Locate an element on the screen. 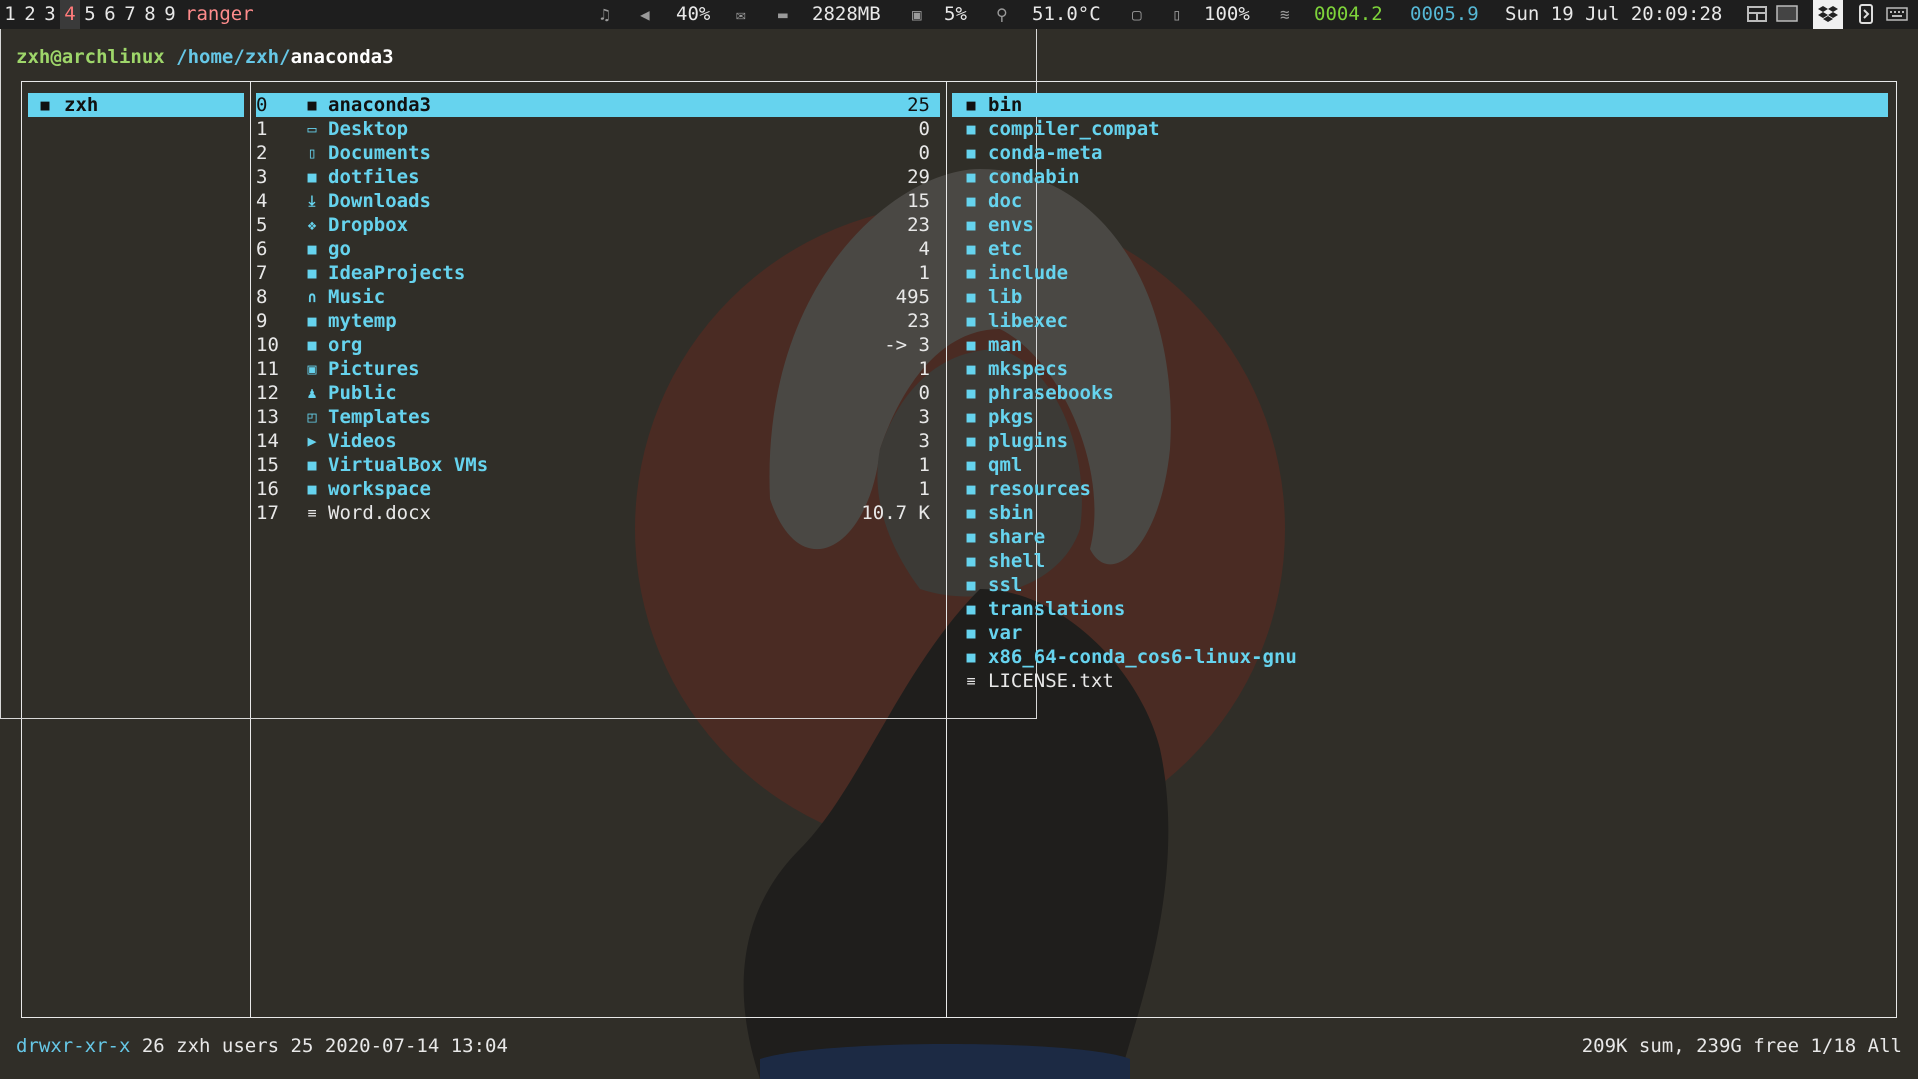 Image resolution: width=1918 pixels, height=1079 pixels. workspace-3: 3 is located at coordinates (50, 14).